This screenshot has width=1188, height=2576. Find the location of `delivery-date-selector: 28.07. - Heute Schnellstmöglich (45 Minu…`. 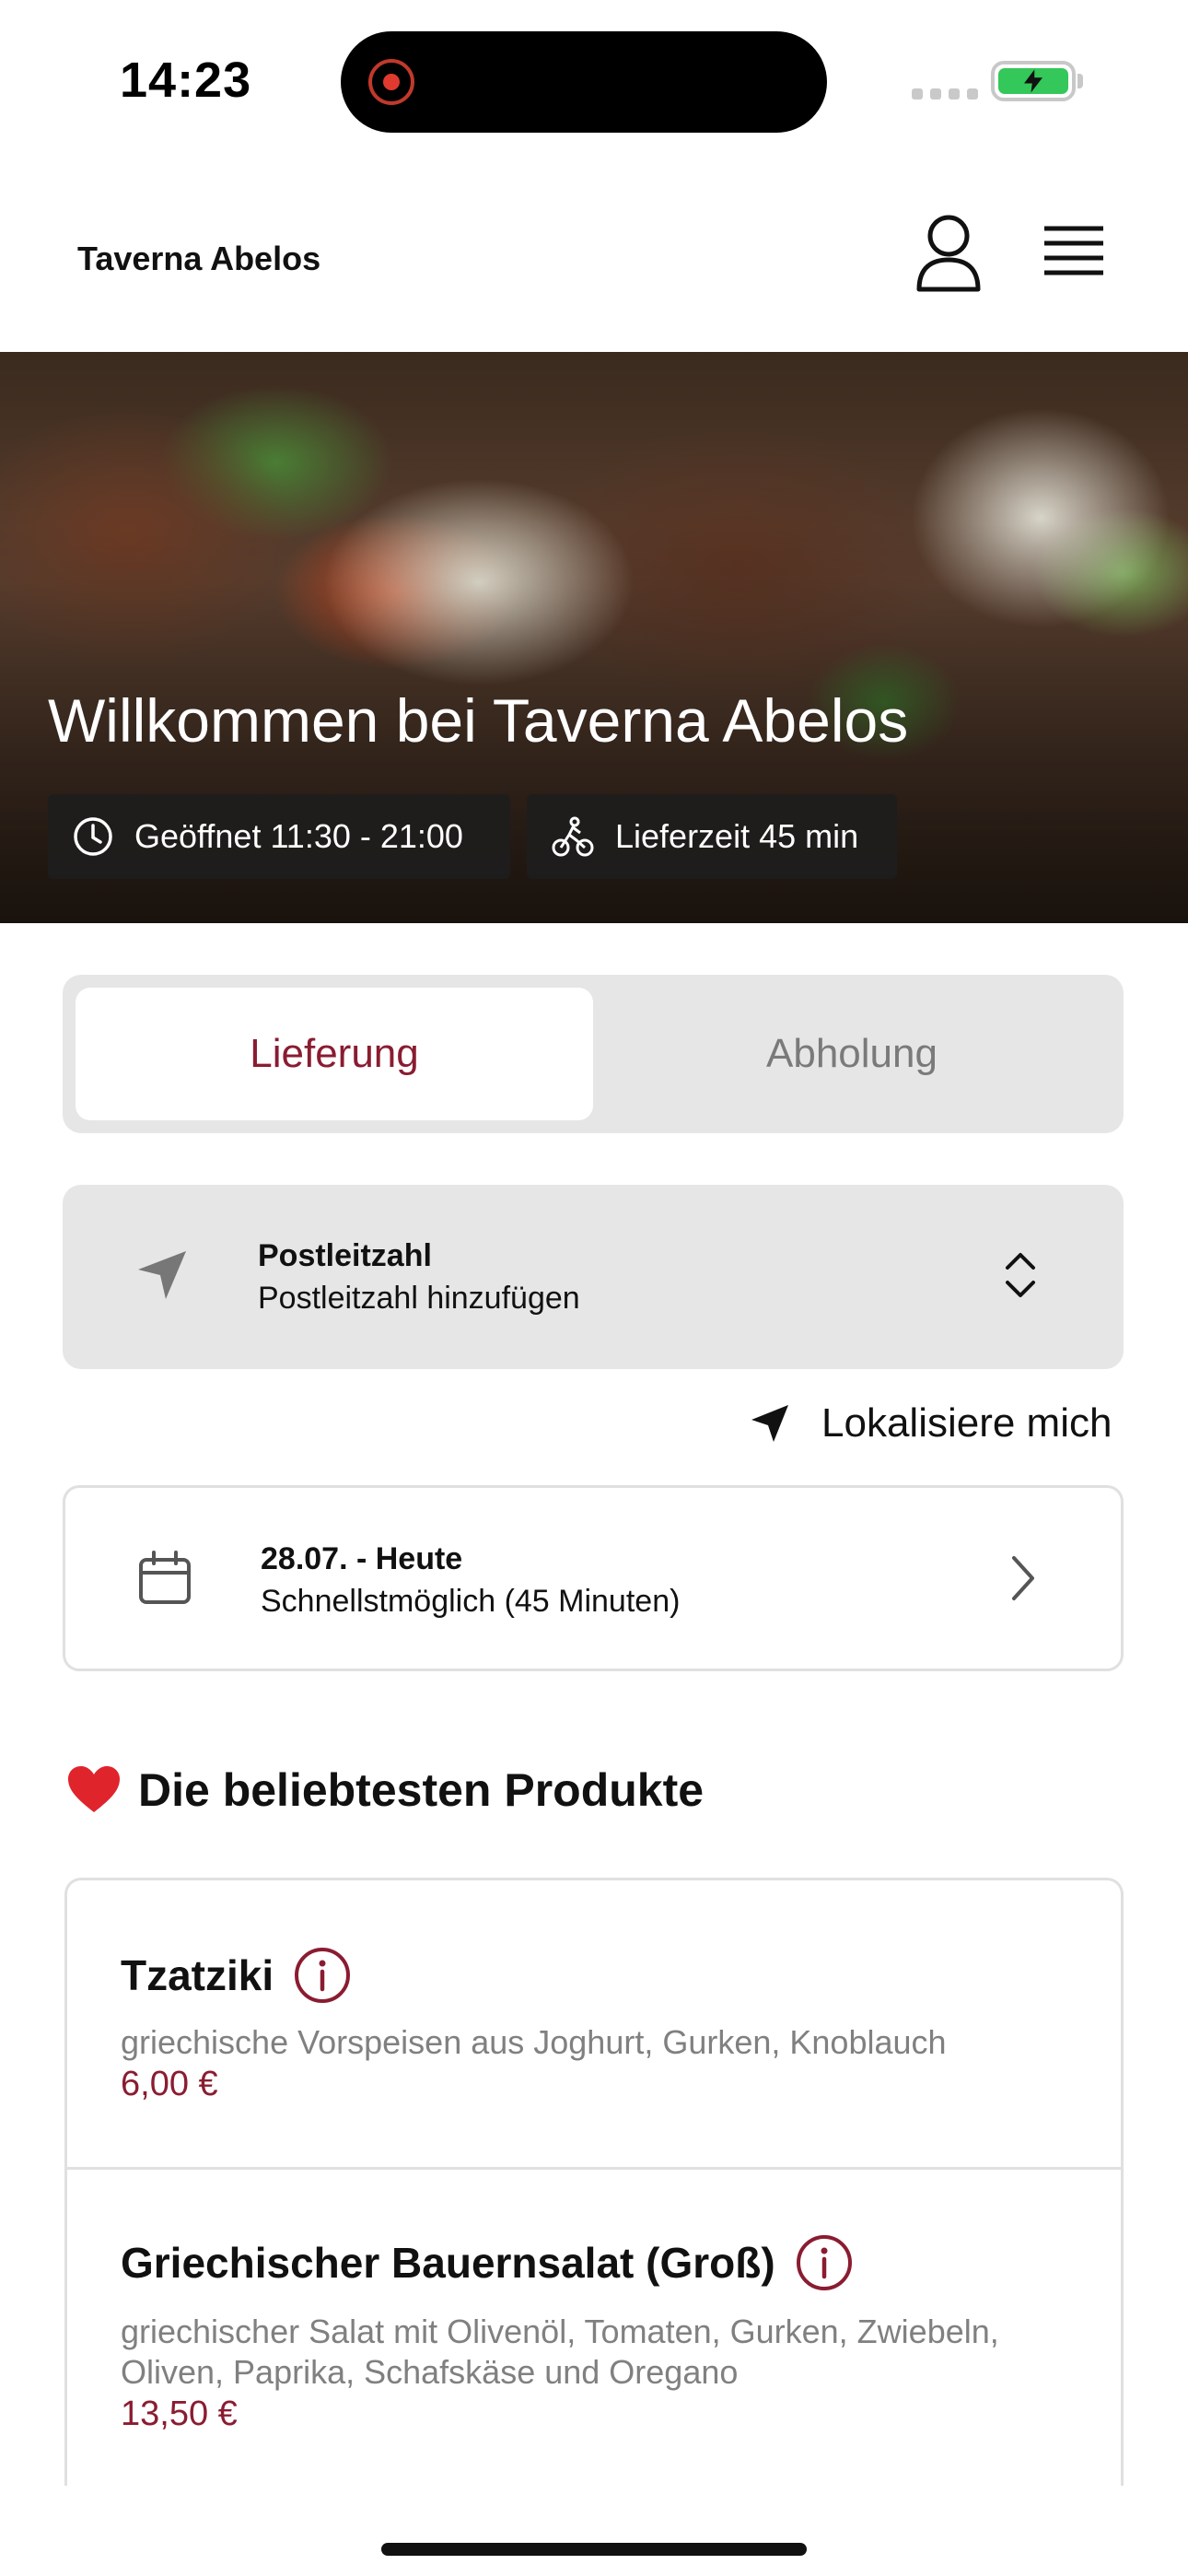

delivery-date-selector: 28.07. - Heute Schnellstmöglich (45 Minu… is located at coordinates (593, 1578).